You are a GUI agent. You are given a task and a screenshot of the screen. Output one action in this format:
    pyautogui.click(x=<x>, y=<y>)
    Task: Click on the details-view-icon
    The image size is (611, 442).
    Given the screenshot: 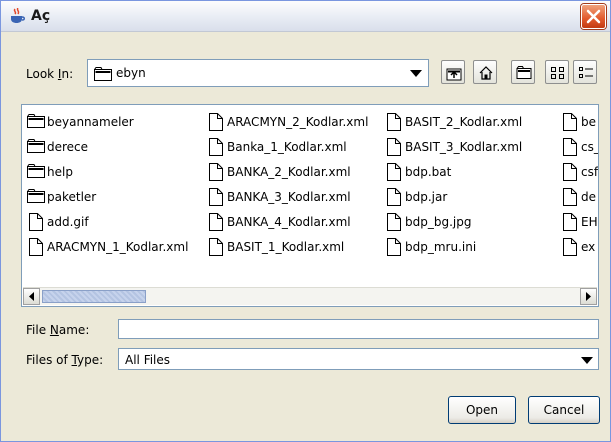 What is the action you would take?
    pyautogui.click(x=586, y=72)
    